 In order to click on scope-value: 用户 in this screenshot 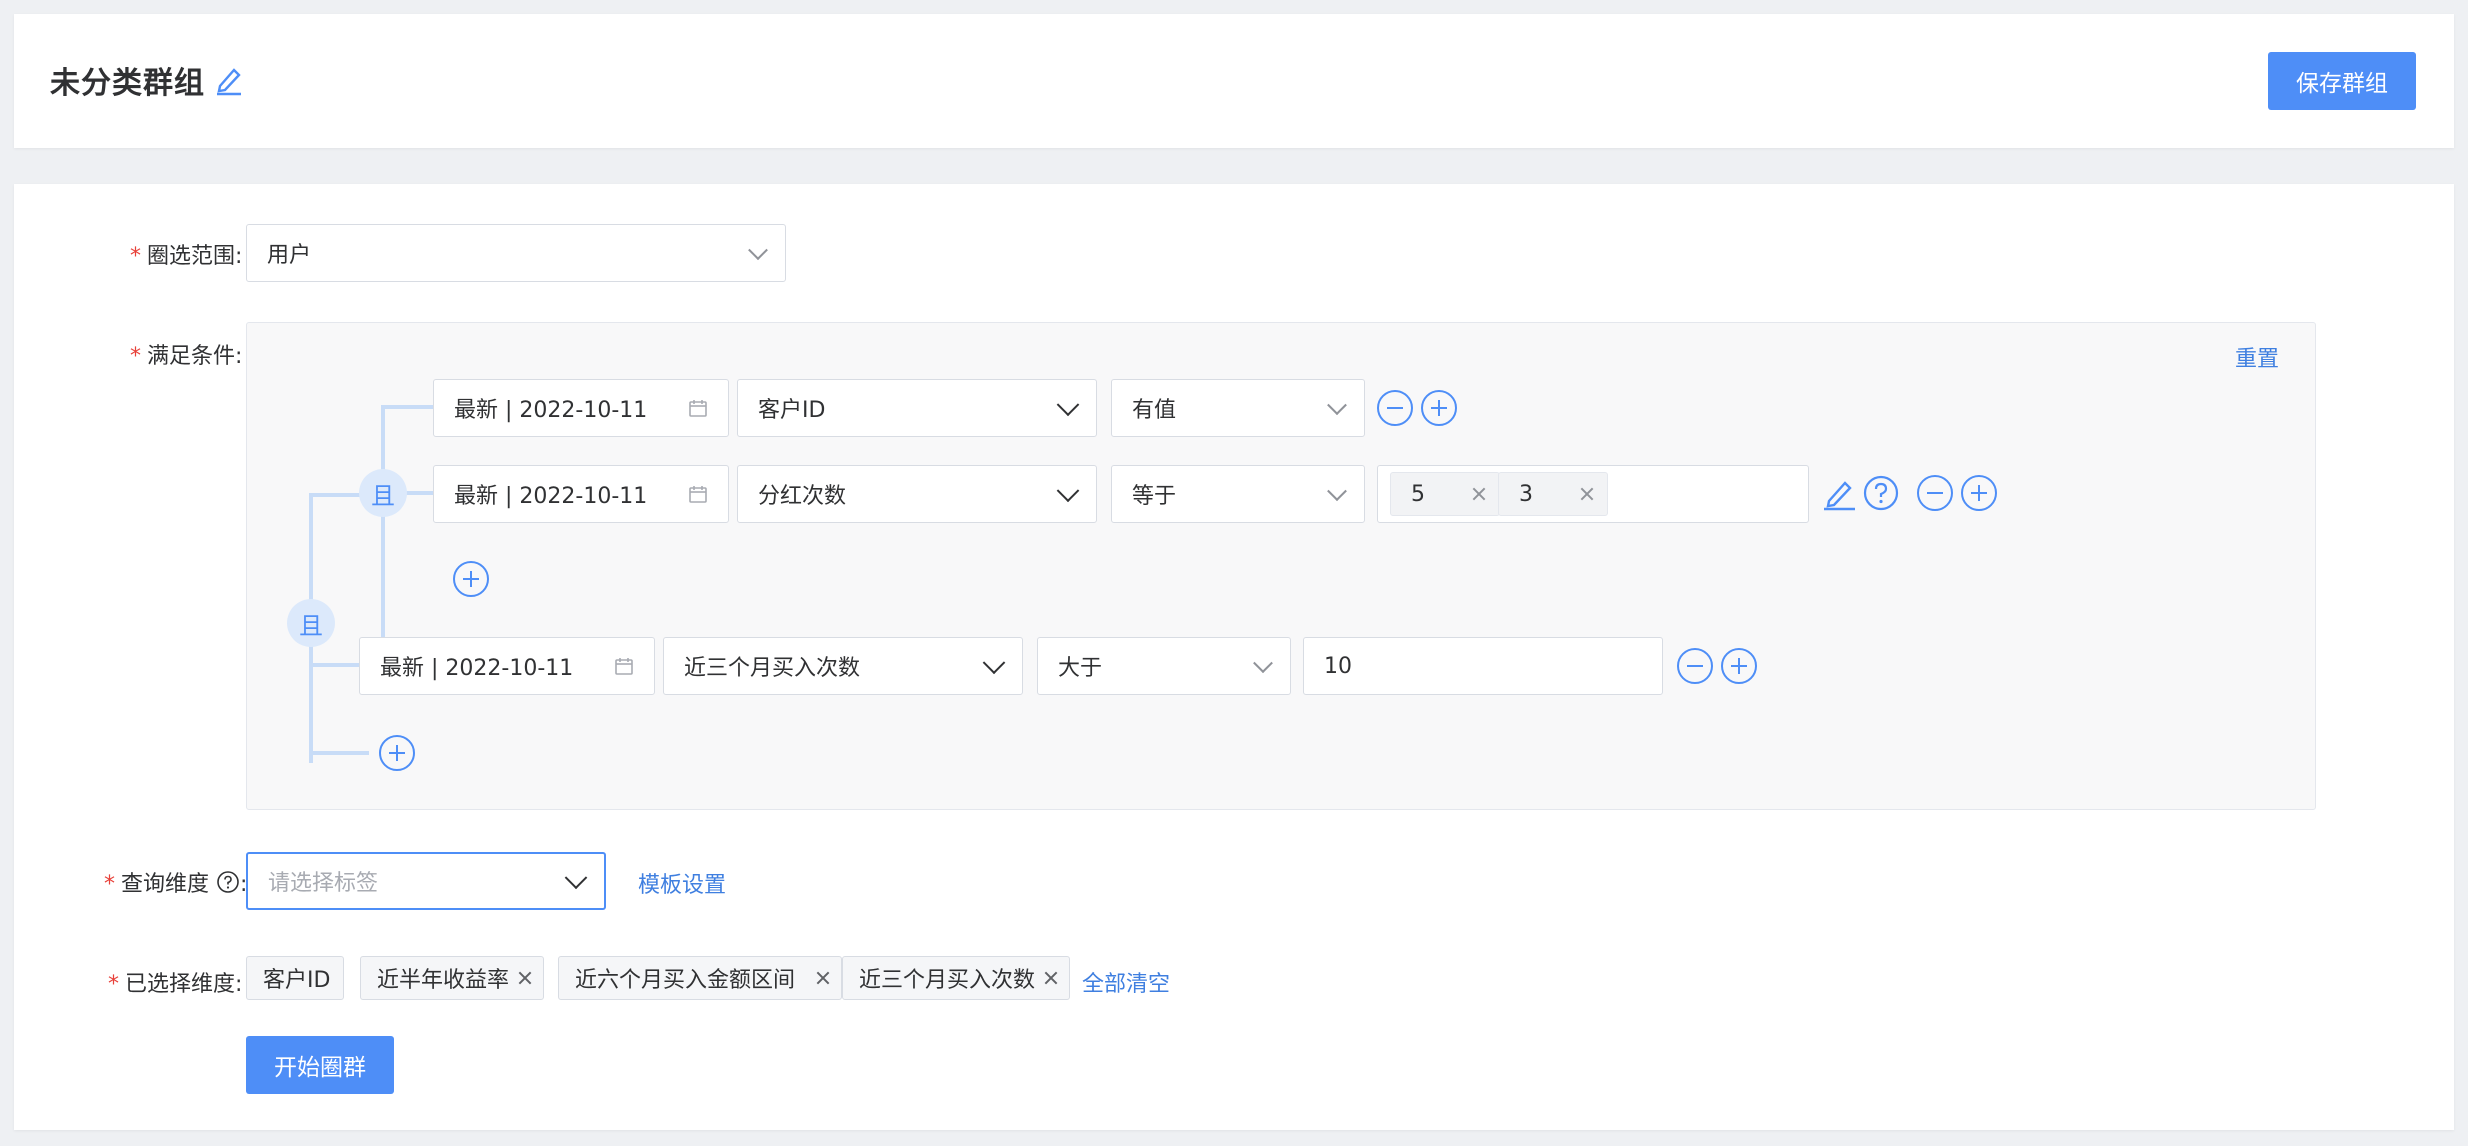, I will do `click(289, 255)`.